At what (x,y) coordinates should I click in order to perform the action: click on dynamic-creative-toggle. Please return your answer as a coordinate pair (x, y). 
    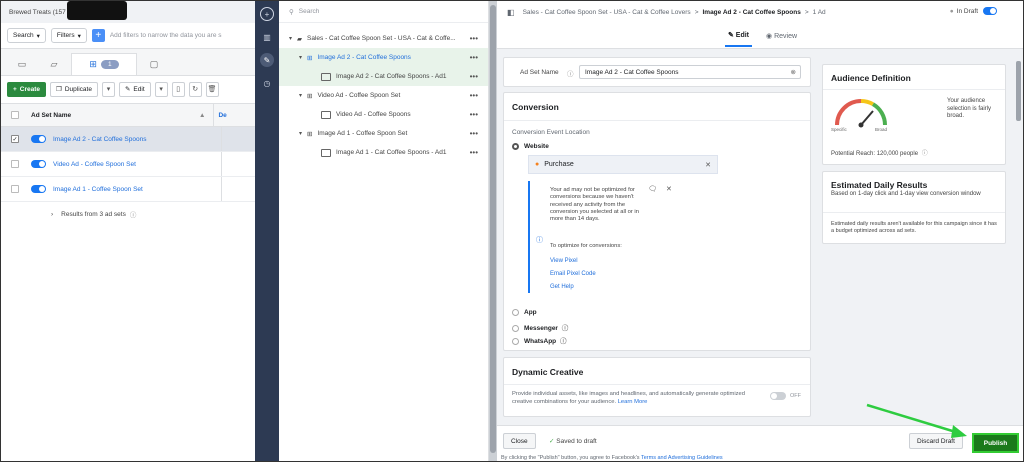
    Looking at the image, I should click on (778, 396).